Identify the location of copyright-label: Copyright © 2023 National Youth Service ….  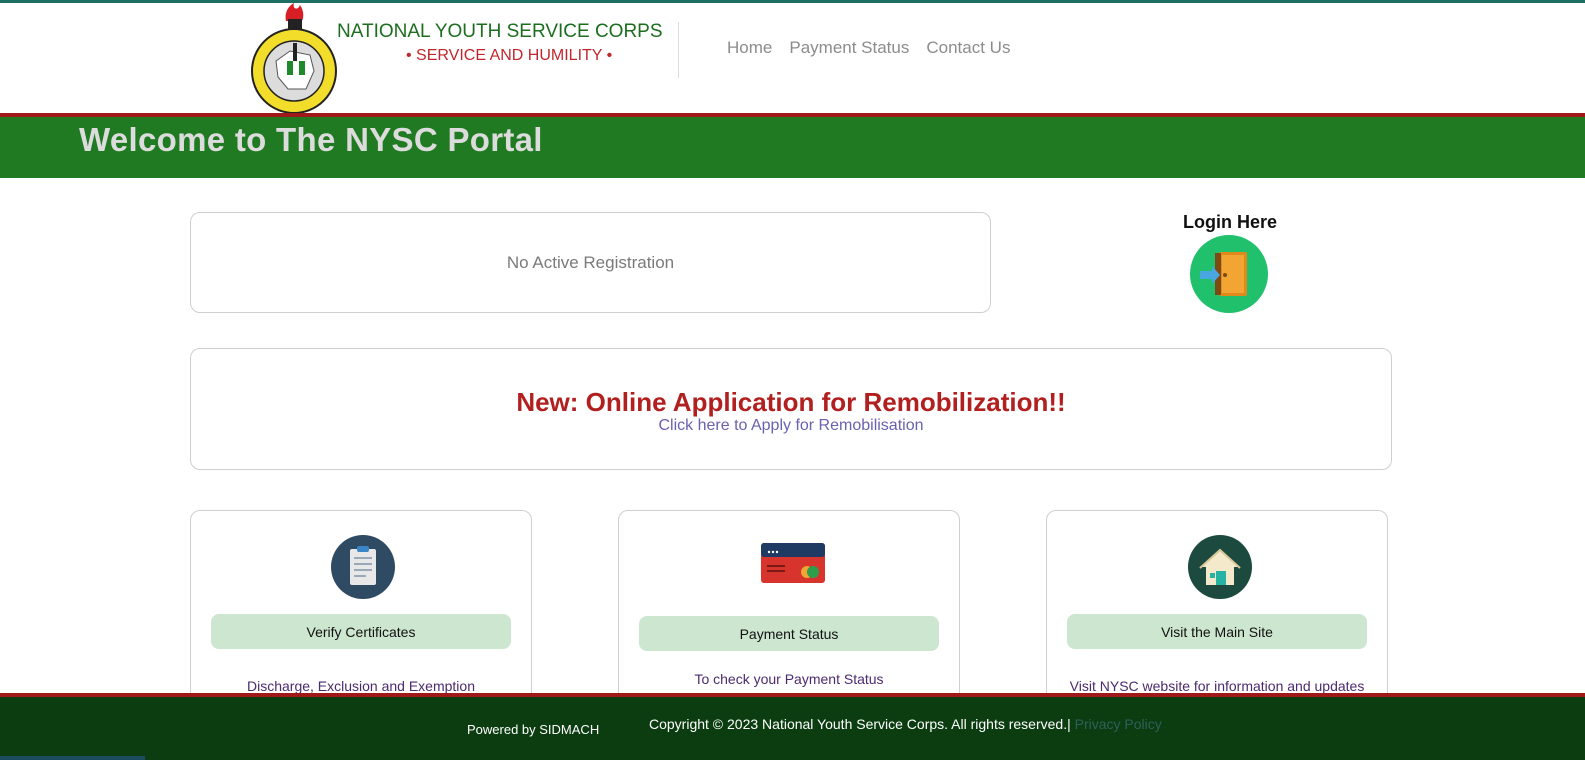
(860, 724).